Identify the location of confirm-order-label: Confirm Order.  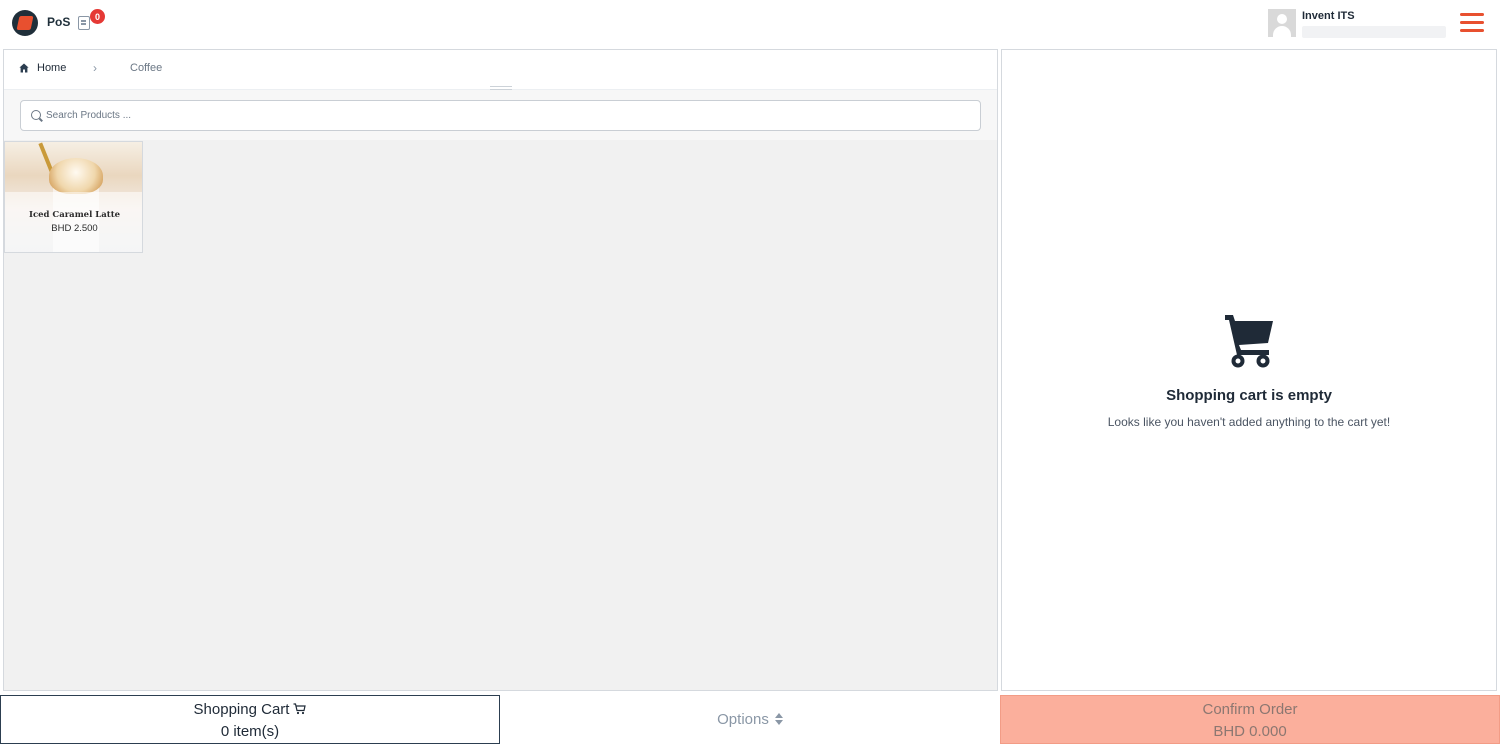
(1250, 709).